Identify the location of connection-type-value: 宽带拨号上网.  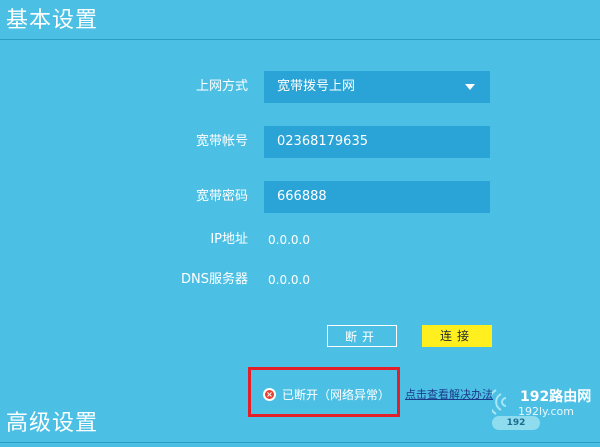
(316, 86).